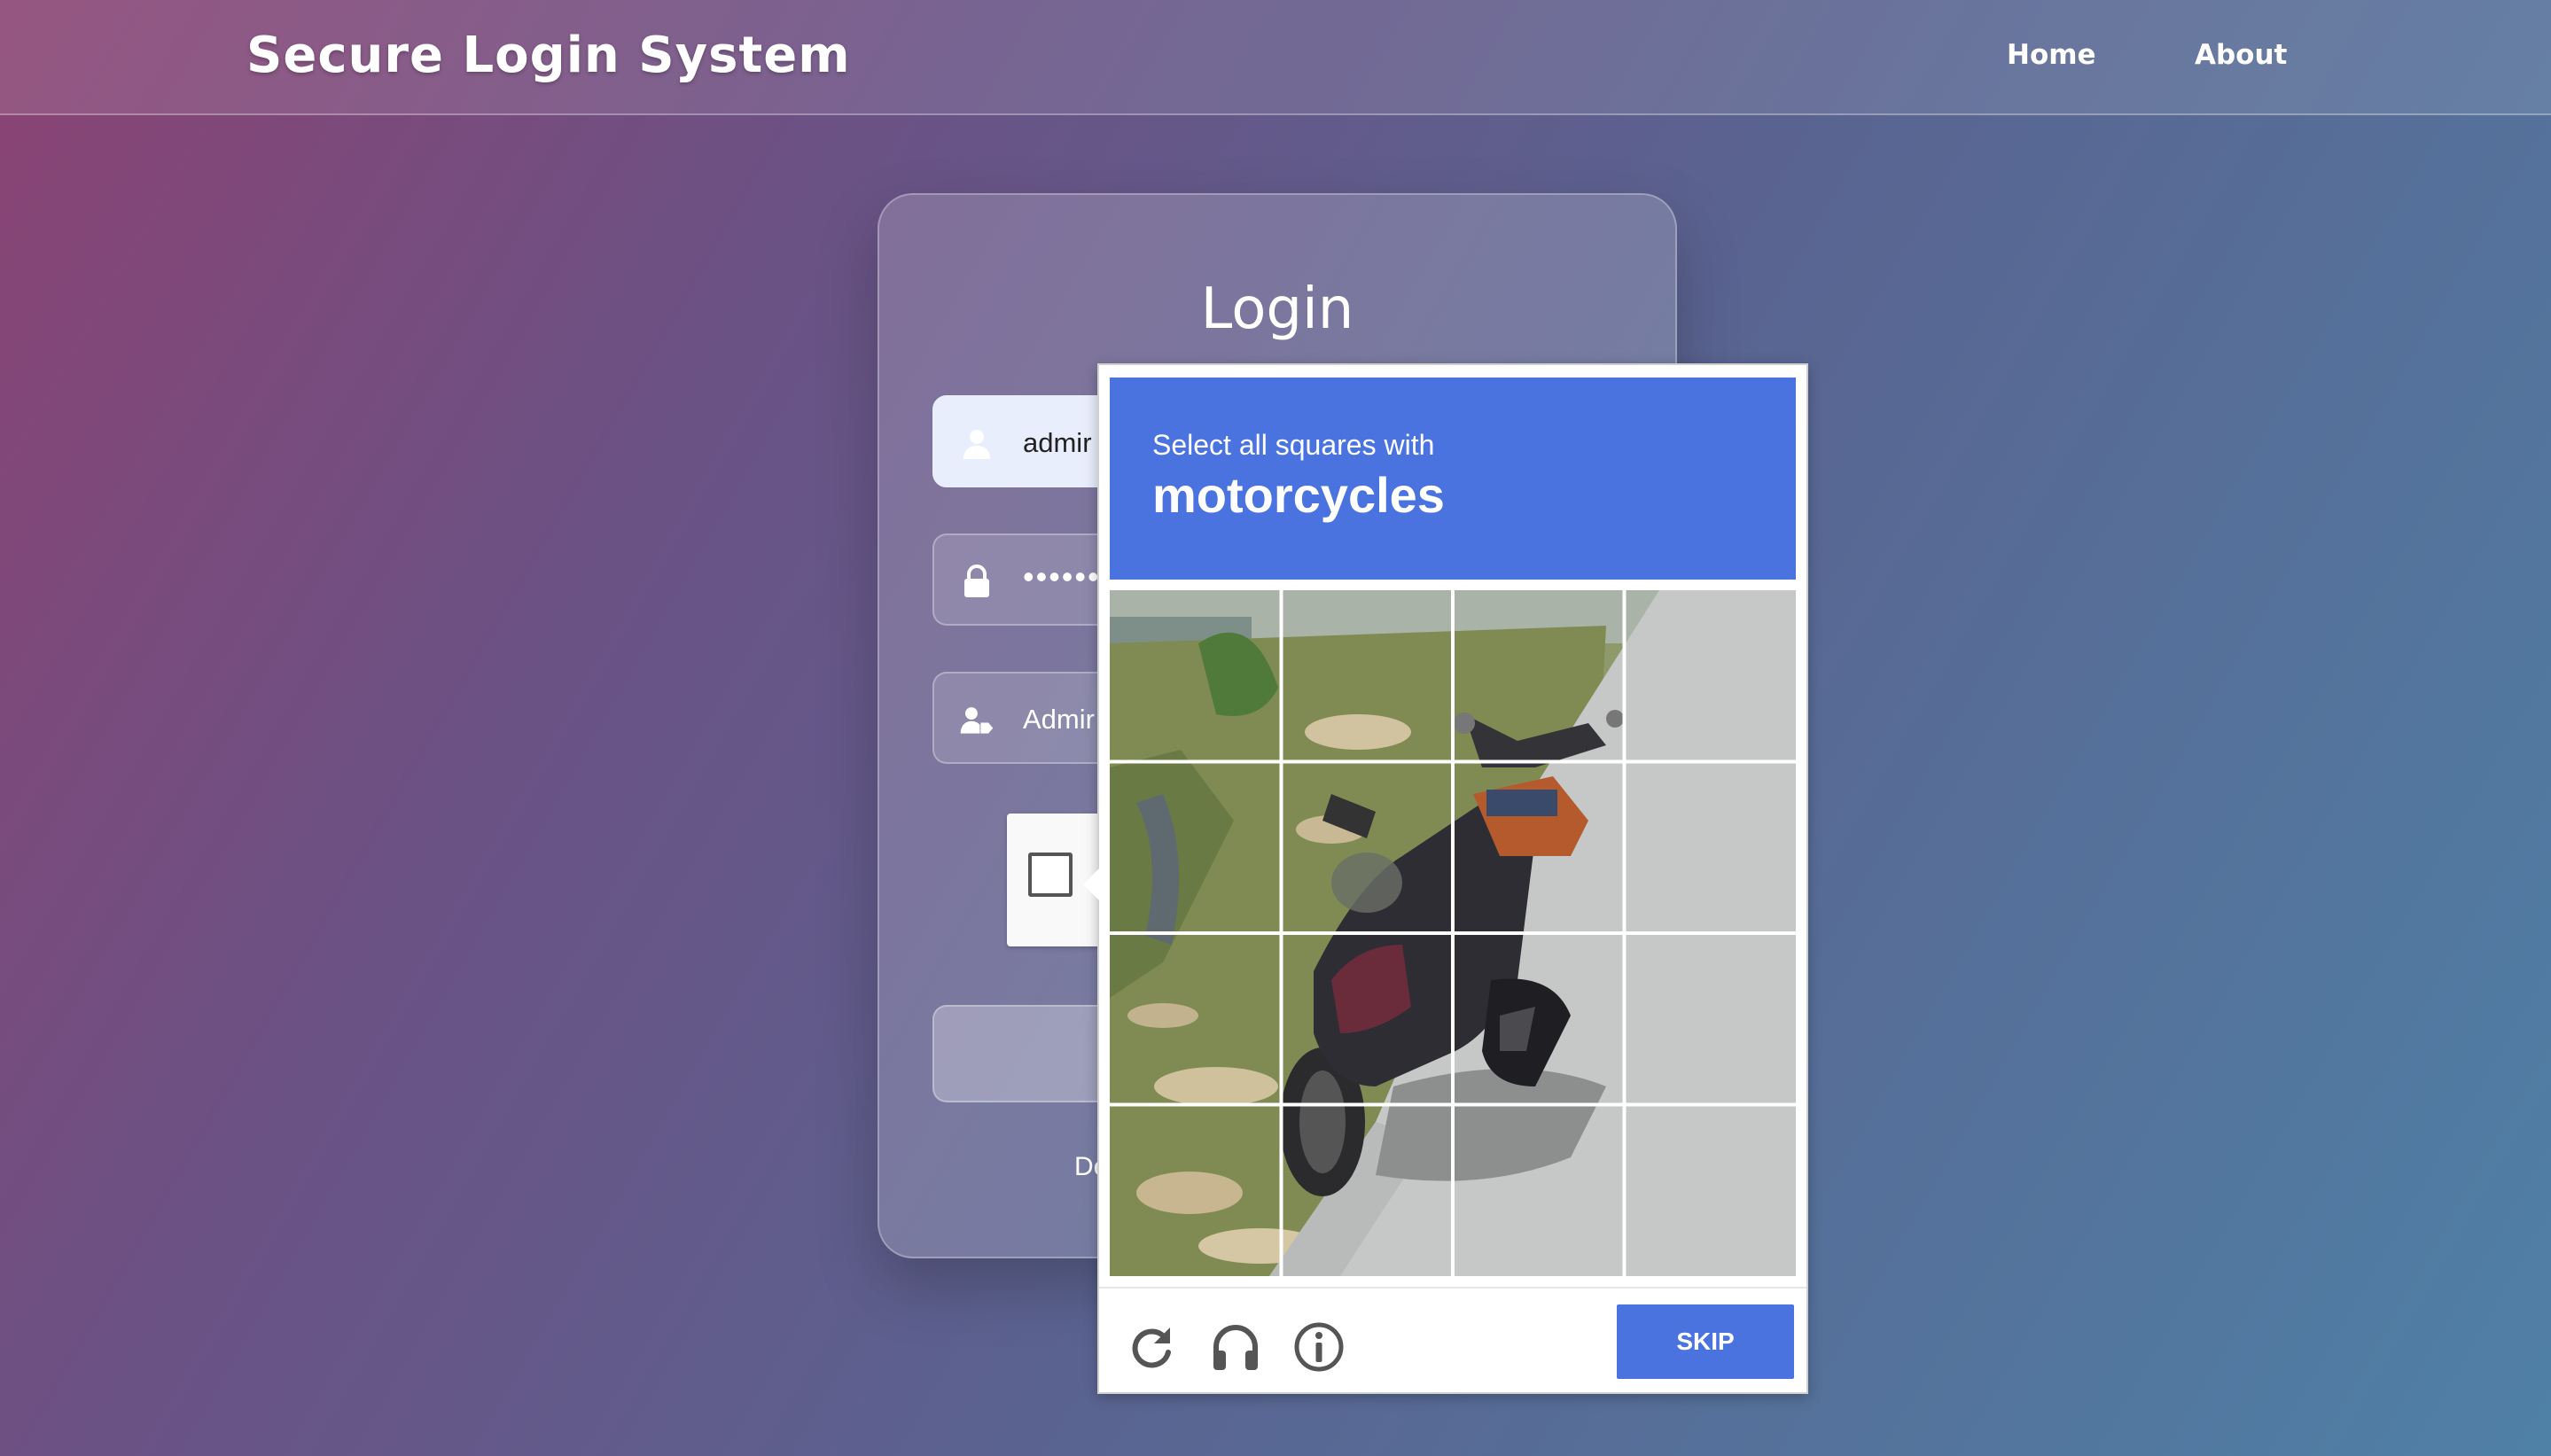  I want to click on motorcycle-photo, so click(1453, 933).